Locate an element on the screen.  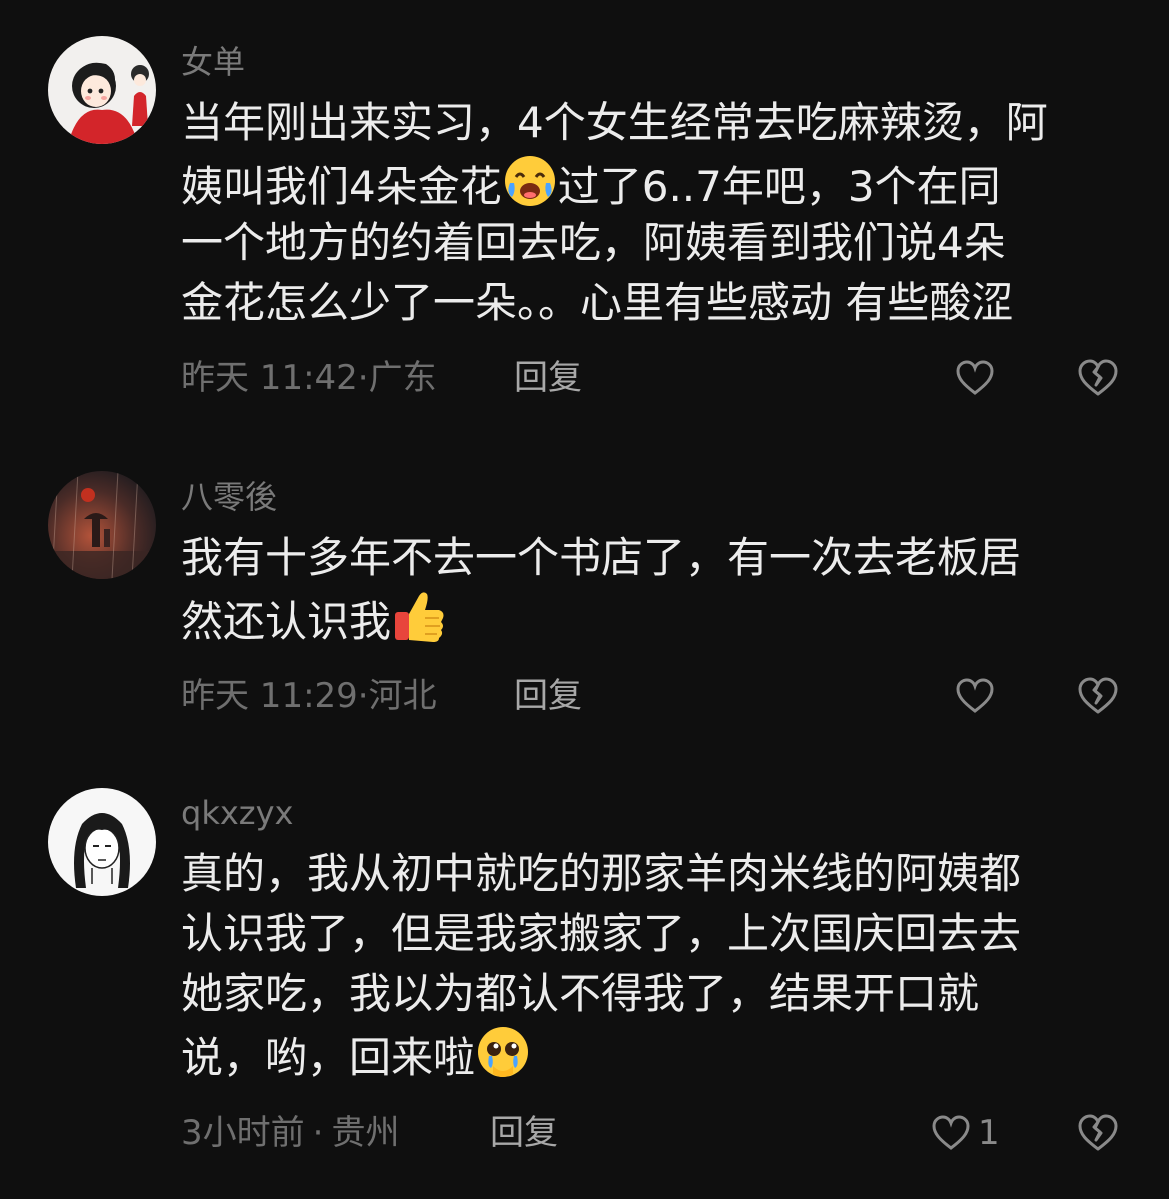
location: 河北 is located at coordinates (402, 696).